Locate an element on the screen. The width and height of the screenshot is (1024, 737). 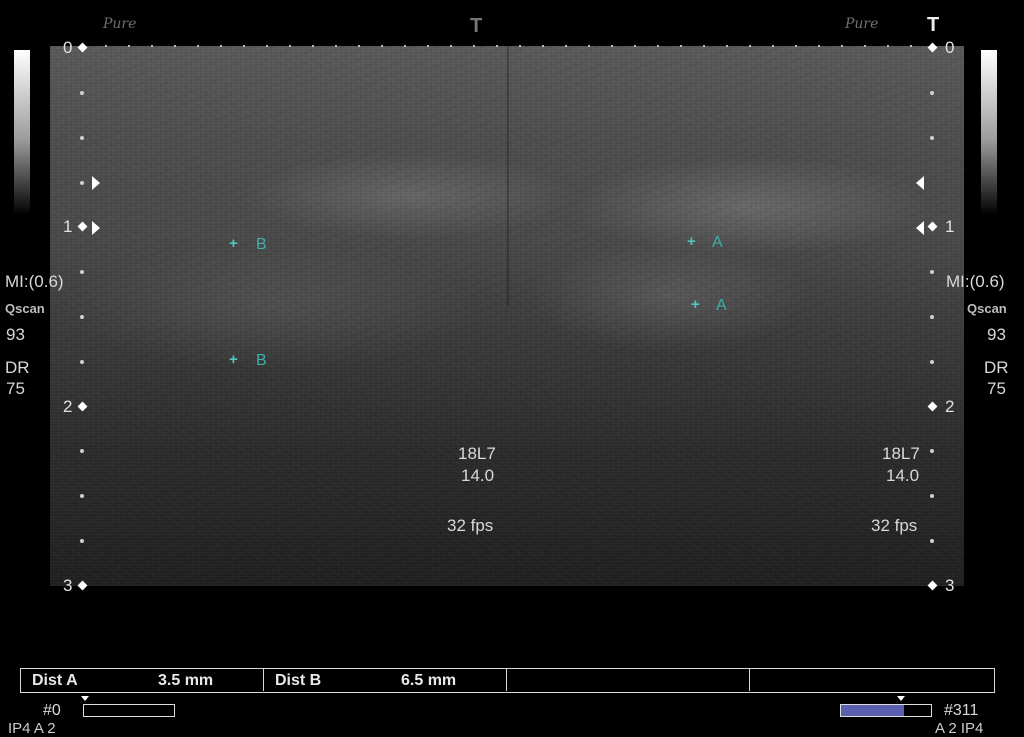
dr-label-right: DR is located at coordinates (996, 367).